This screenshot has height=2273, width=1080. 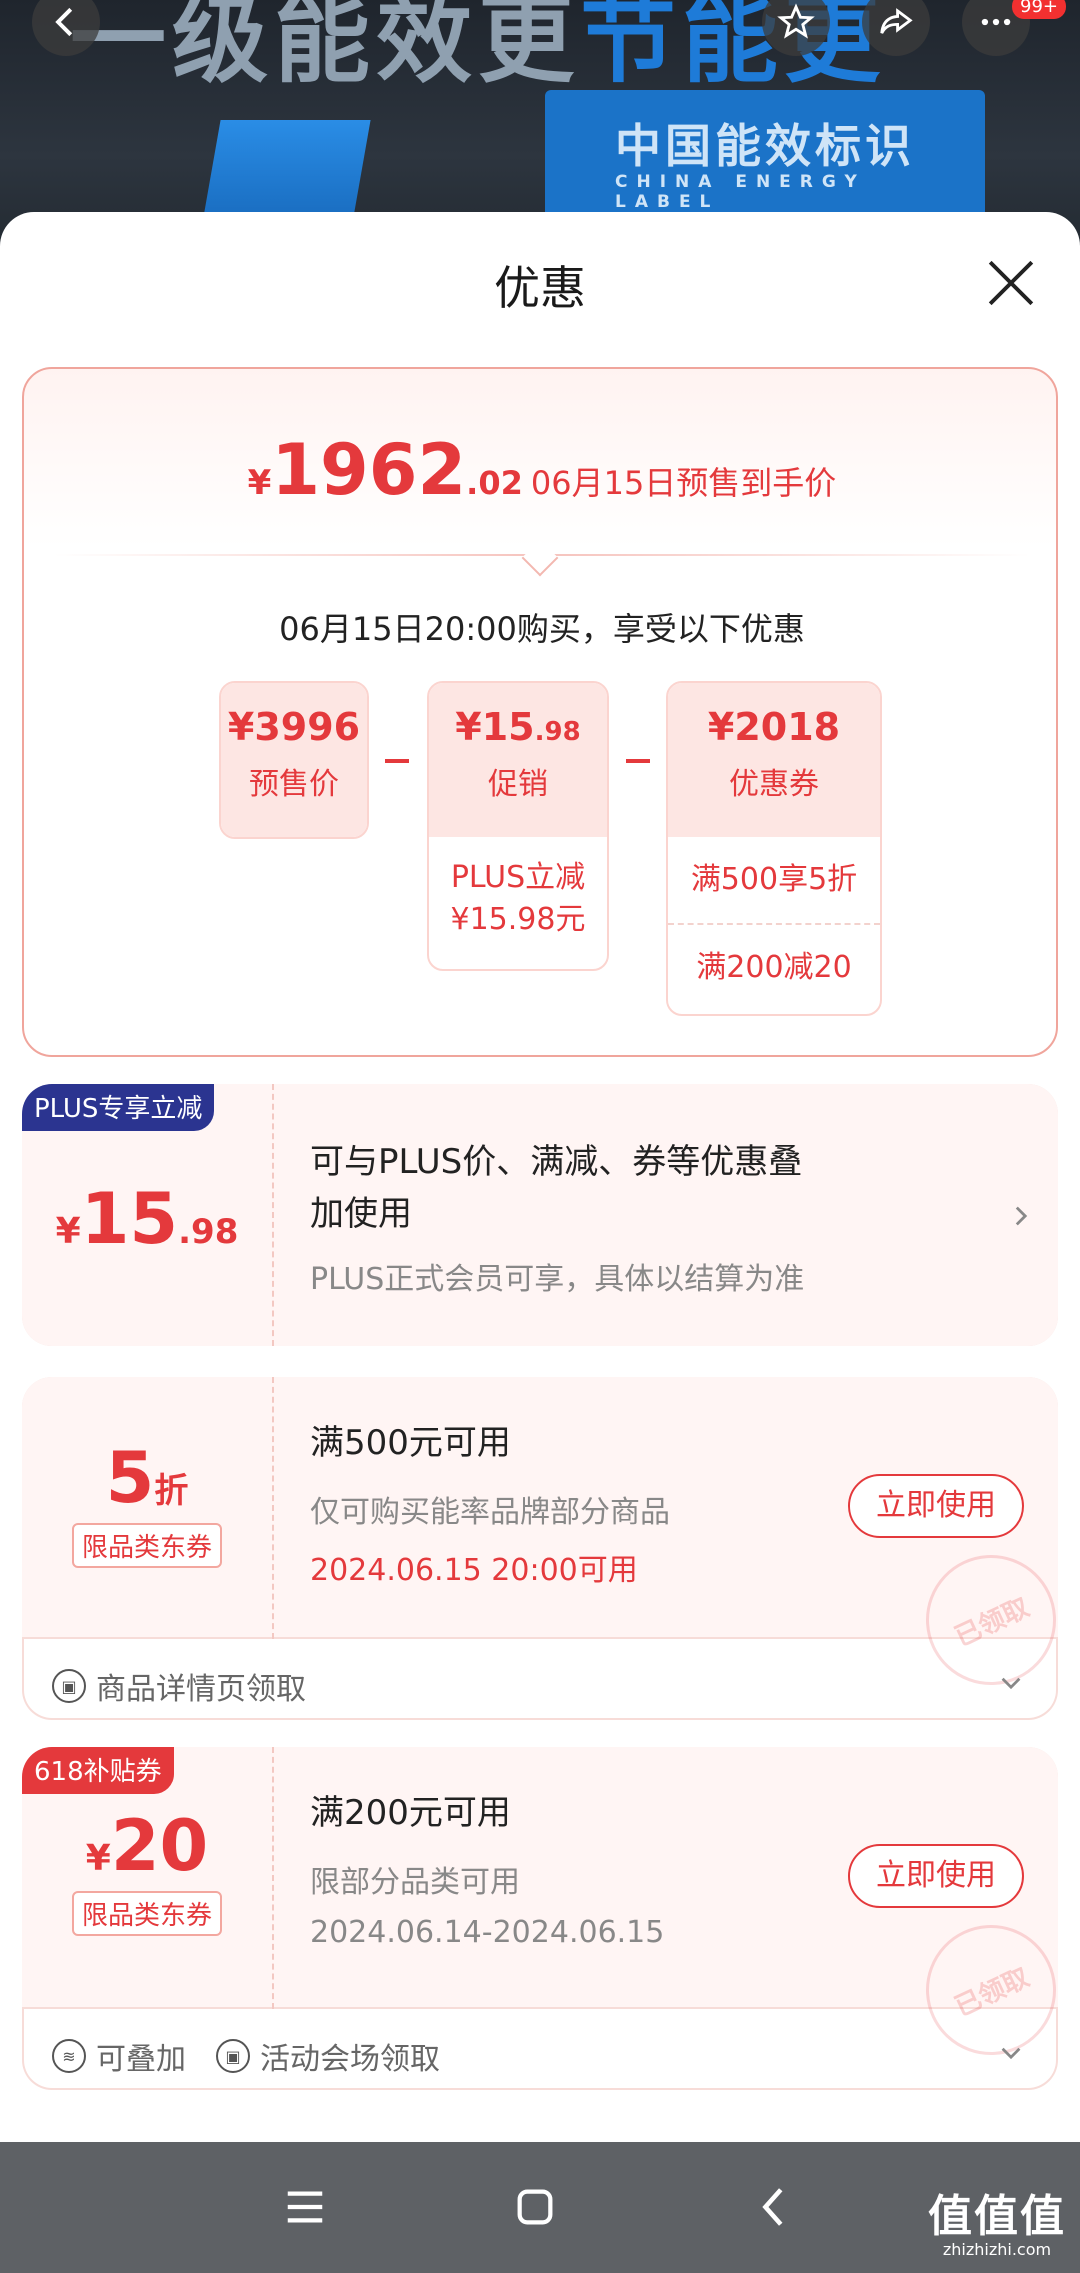 What do you see at coordinates (556, 1188) in the screenshot?
I see `coupon-title: 可与PLUS价、满减、券等优惠叠 加使用` at bounding box center [556, 1188].